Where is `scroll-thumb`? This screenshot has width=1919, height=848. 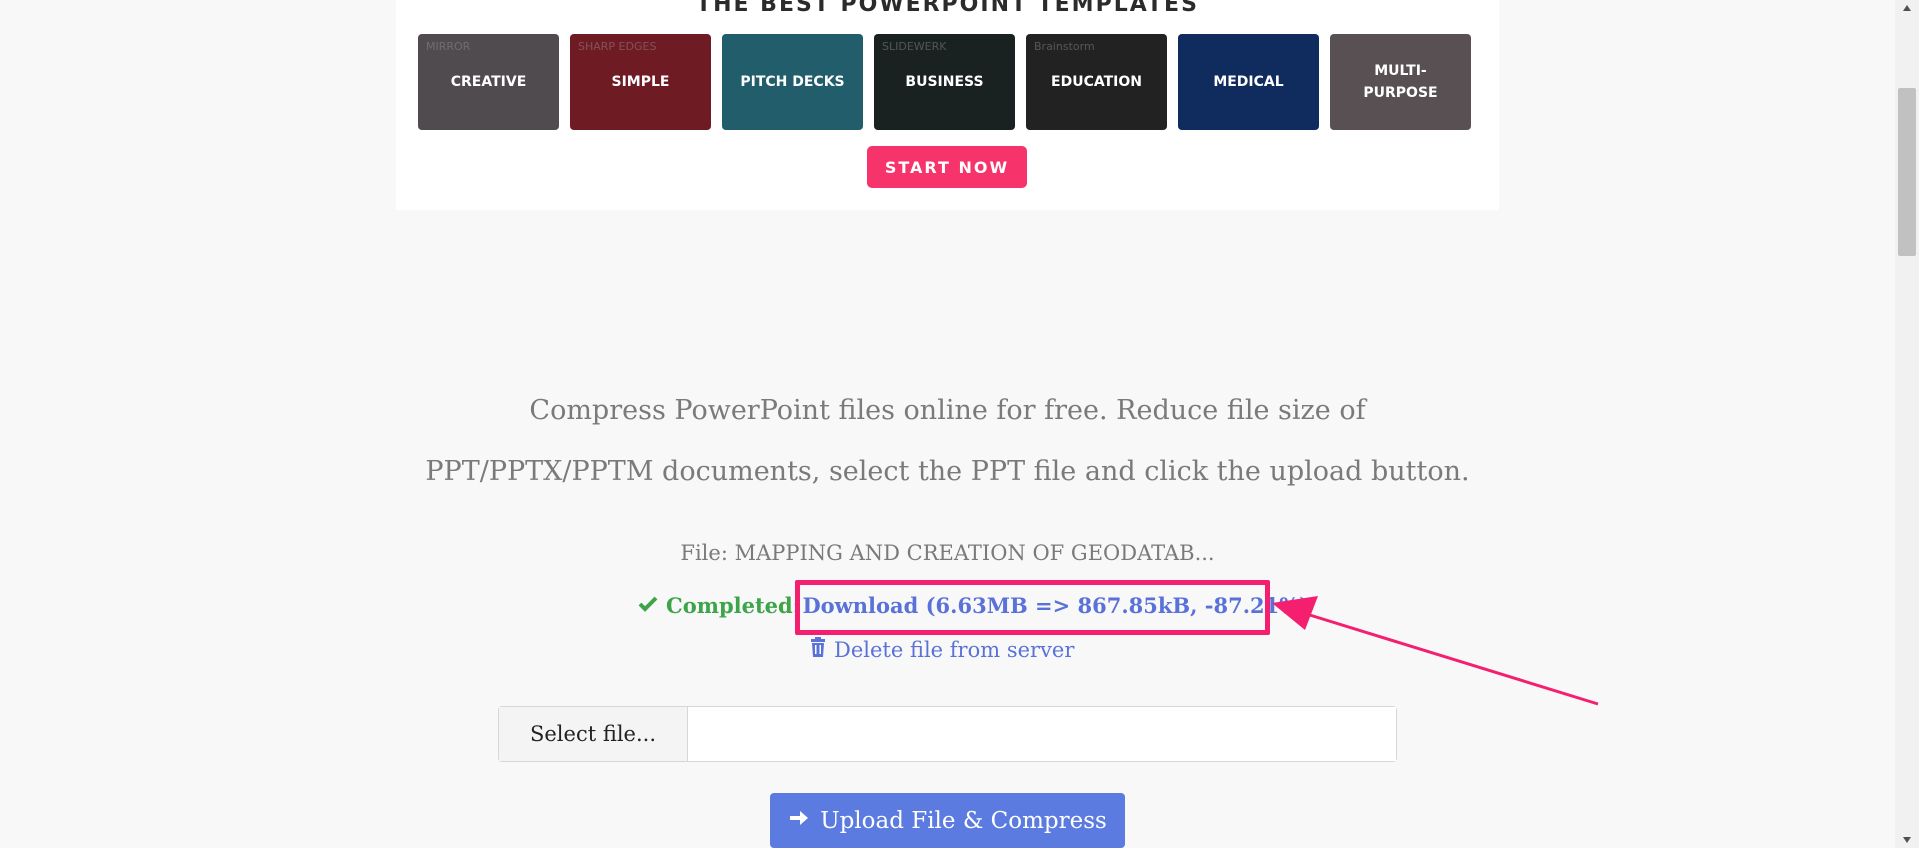 scroll-thumb is located at coordinates (1907, 172).